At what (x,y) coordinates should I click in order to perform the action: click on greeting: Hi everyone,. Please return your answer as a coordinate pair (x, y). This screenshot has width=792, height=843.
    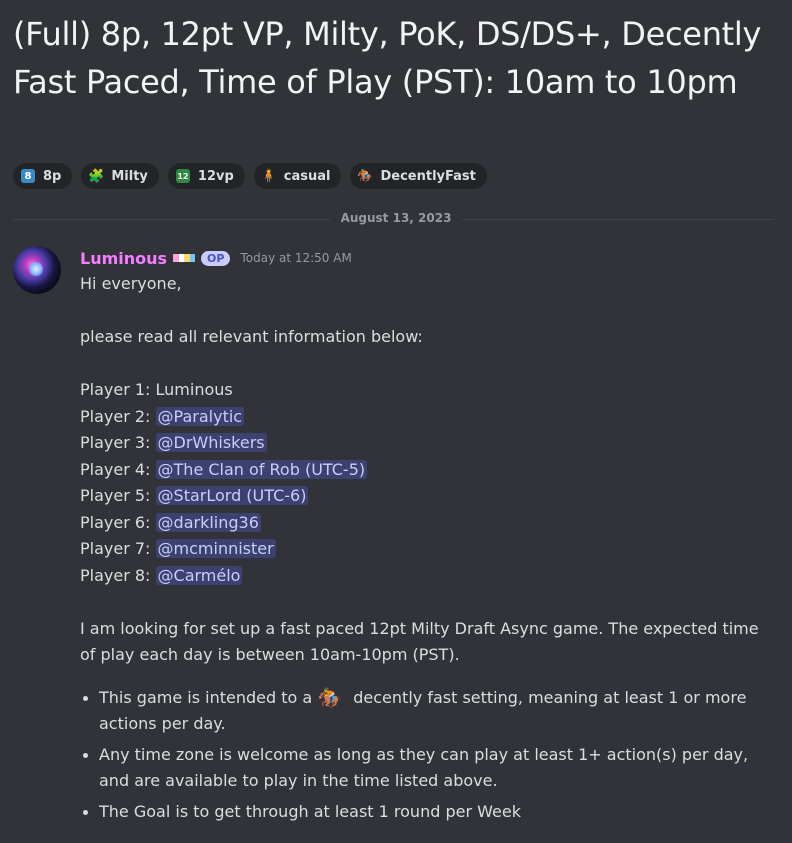
    Looking at the image, I should click on (131, 283).